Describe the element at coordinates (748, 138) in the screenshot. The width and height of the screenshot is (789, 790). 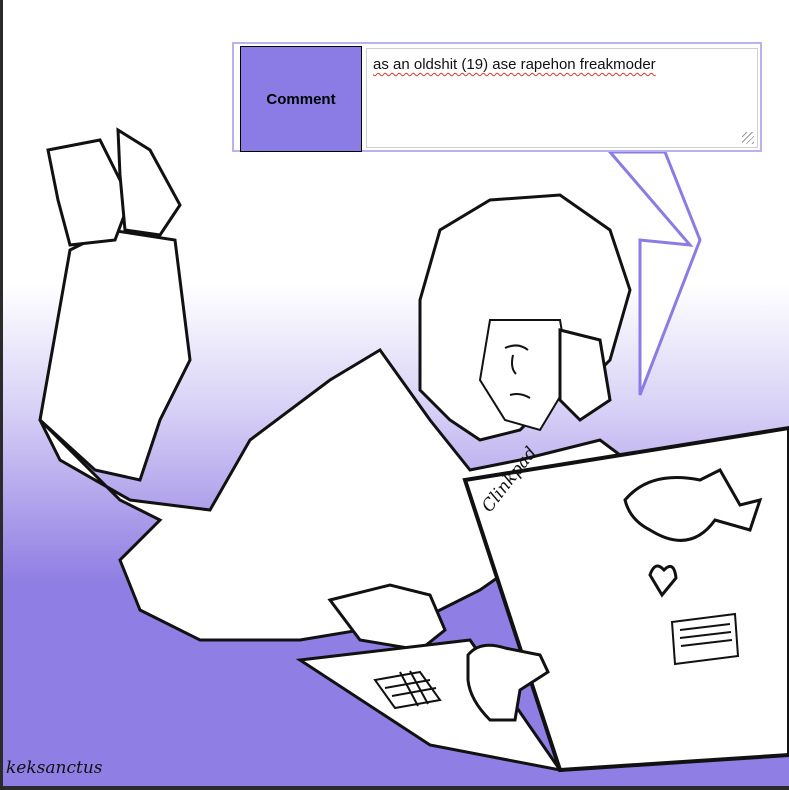
I see `textarea-resize-handle` at that location.